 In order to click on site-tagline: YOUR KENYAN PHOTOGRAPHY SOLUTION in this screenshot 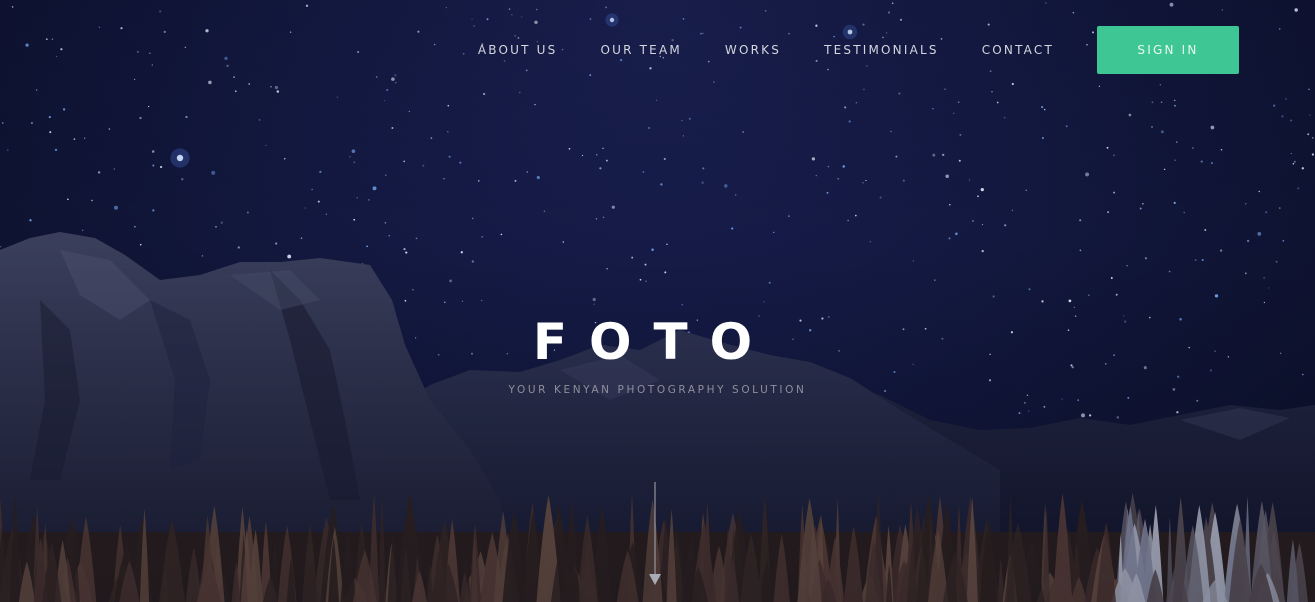, I will do `click(657, 390)`.